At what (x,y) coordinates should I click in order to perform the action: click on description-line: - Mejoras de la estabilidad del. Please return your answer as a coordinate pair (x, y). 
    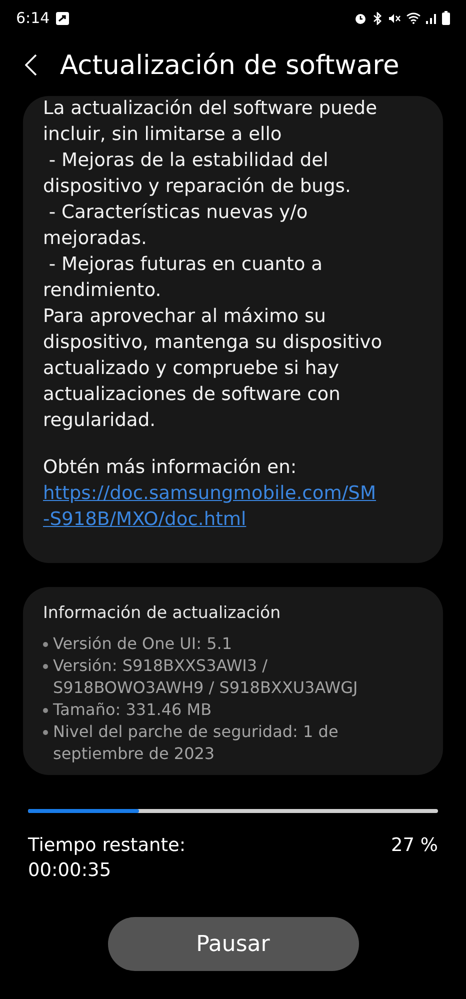
    Looking at the image, I should click on (189, 161).